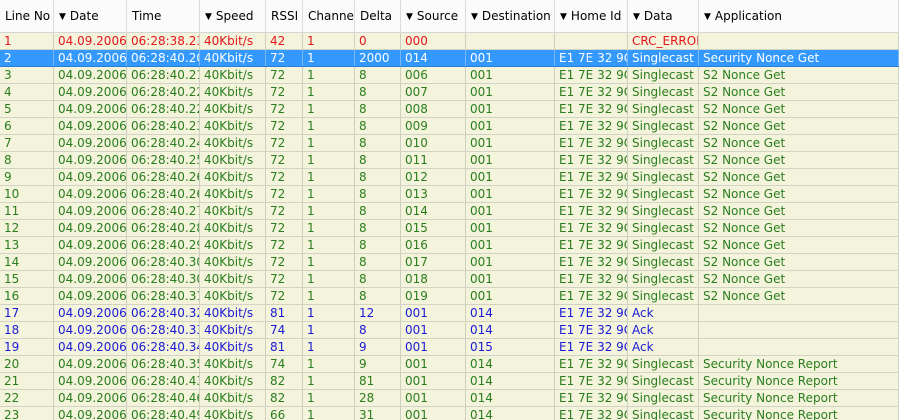  What do you see at coordinates (591, 16) in the screenshot?
I see `column-header-homeid: ▼ Home Id` at bounding box center [591, 16].